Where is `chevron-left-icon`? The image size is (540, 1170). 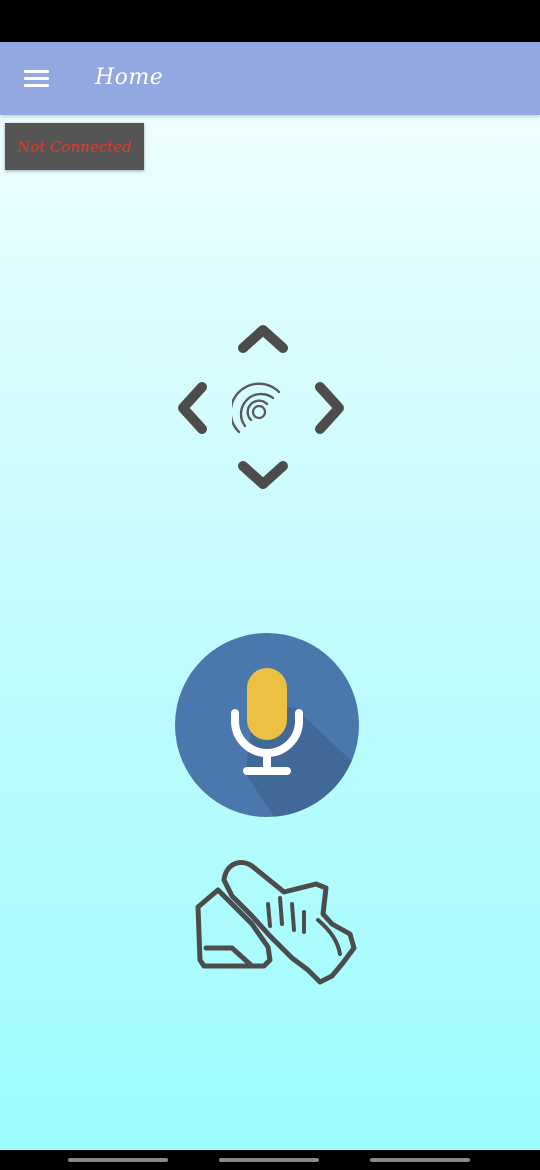
chevron-left-icon is located at coordinates (192, 408).